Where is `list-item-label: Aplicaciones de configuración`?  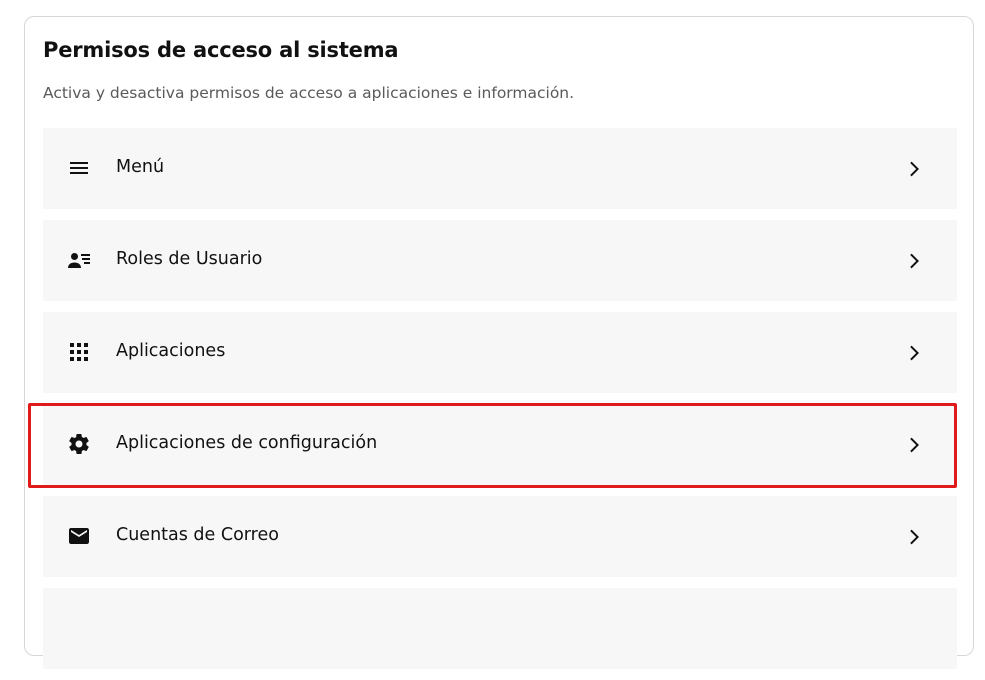 list-item-label: Aplicaciones de configuración is located at coordinates (247, 443).